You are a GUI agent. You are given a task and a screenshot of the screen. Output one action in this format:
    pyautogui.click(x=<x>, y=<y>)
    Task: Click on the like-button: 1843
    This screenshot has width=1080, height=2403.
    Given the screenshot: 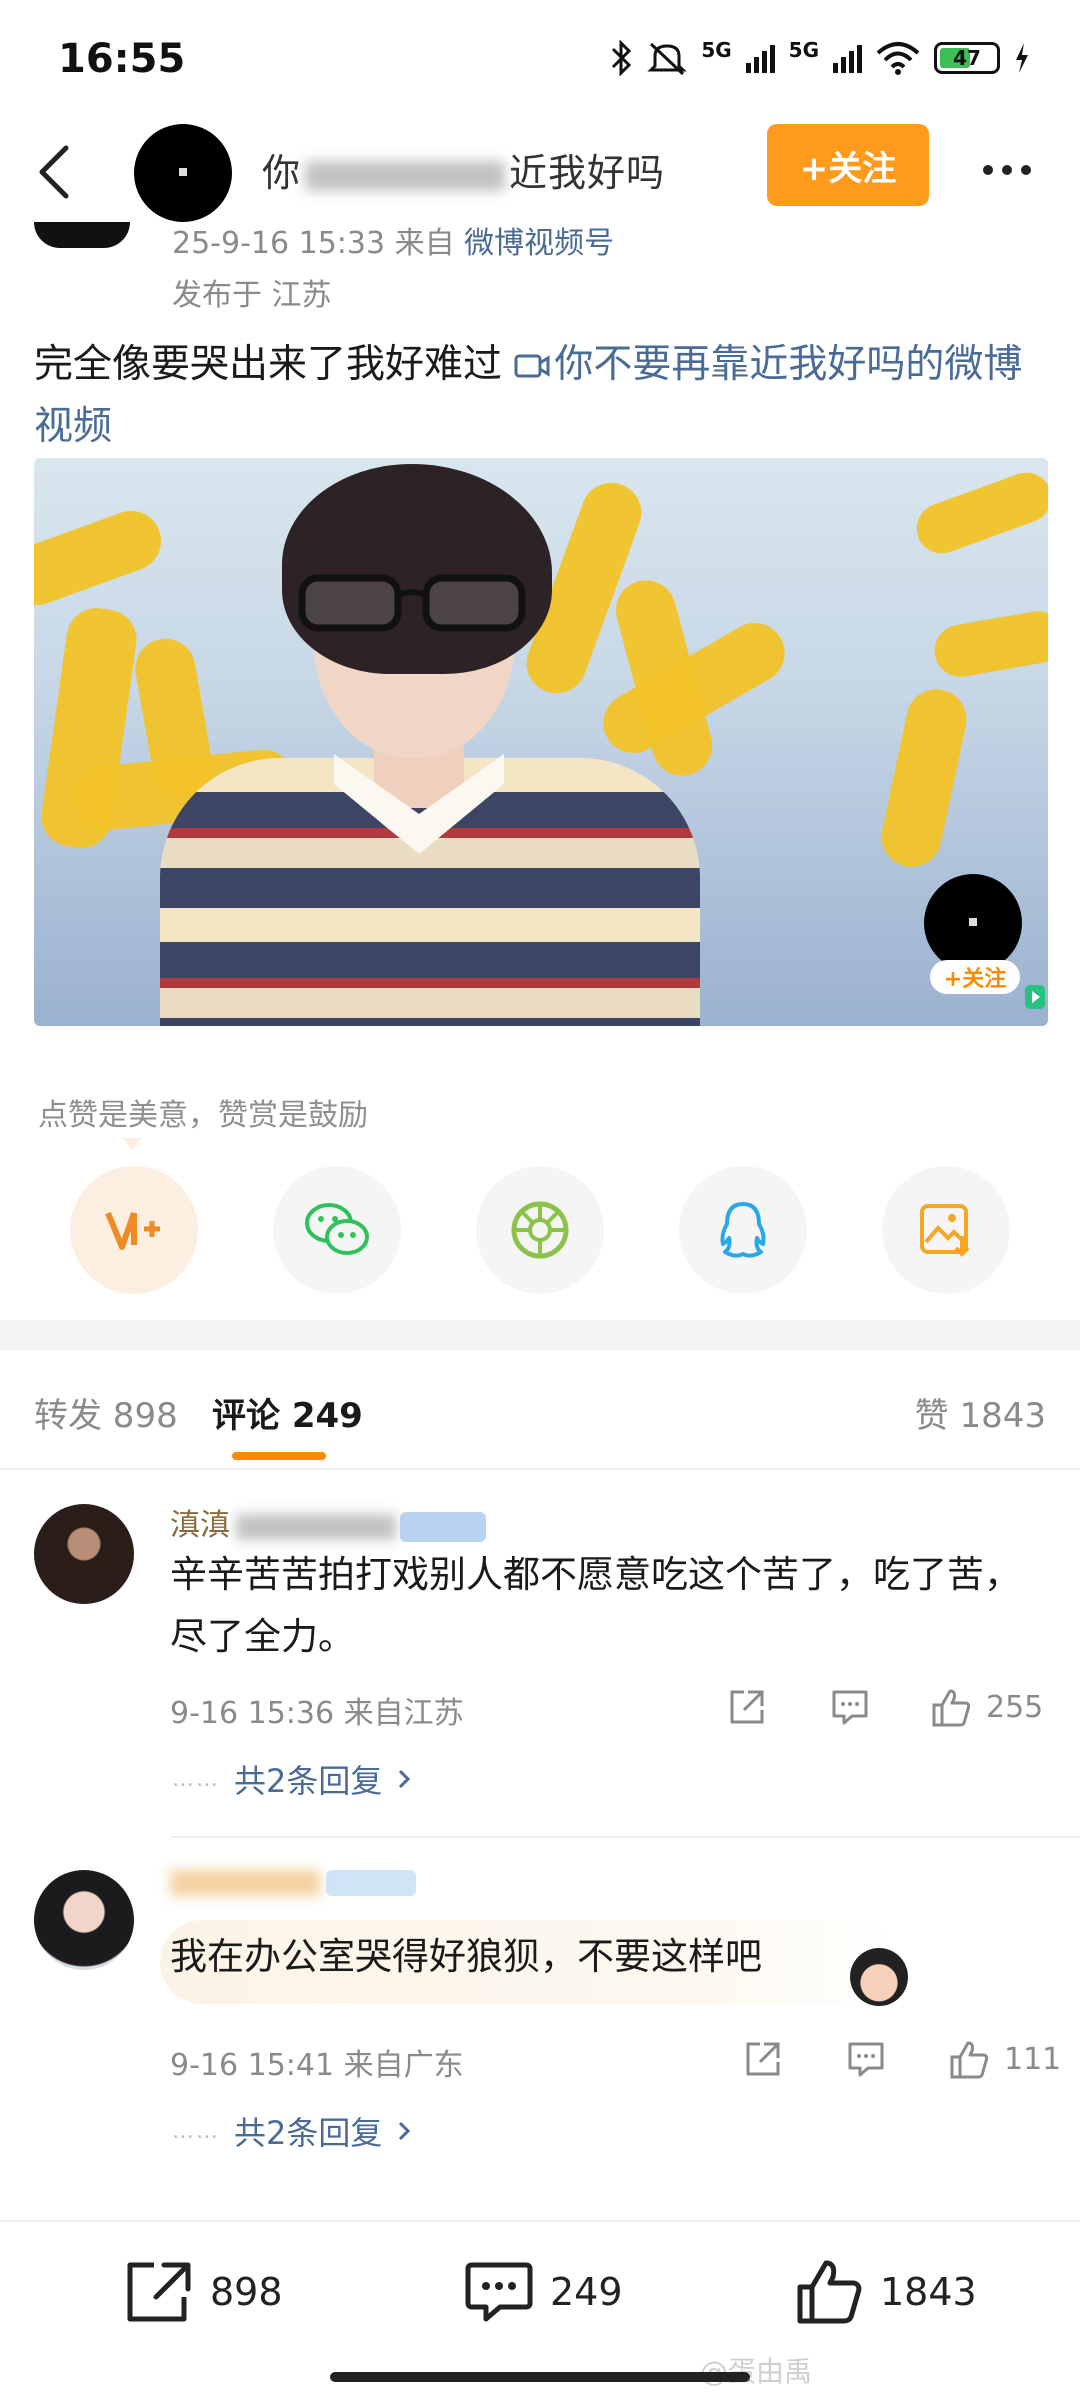 What is the action you would take?
    pyautogui.click(x=885, y=2292)
    